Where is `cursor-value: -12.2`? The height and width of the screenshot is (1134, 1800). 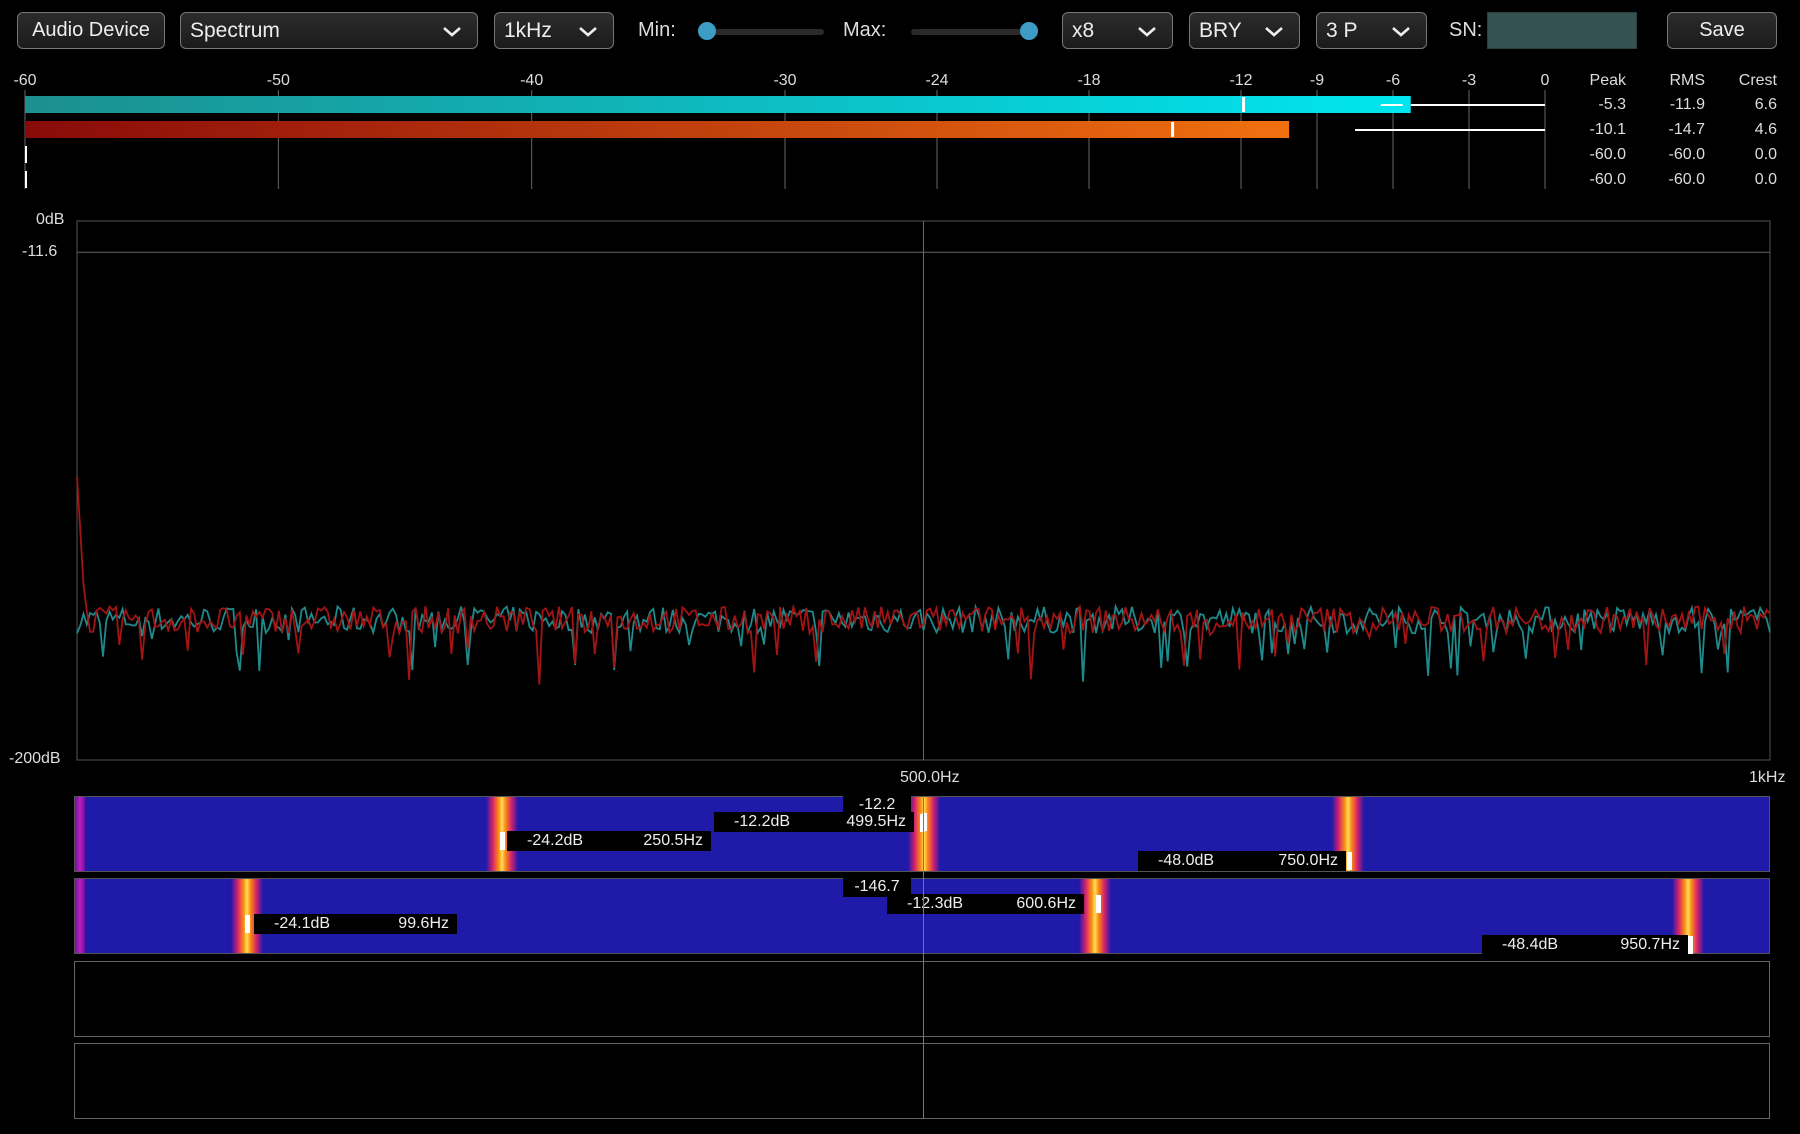 cursor-value: -12.2 is located at coordinates (877, 805).